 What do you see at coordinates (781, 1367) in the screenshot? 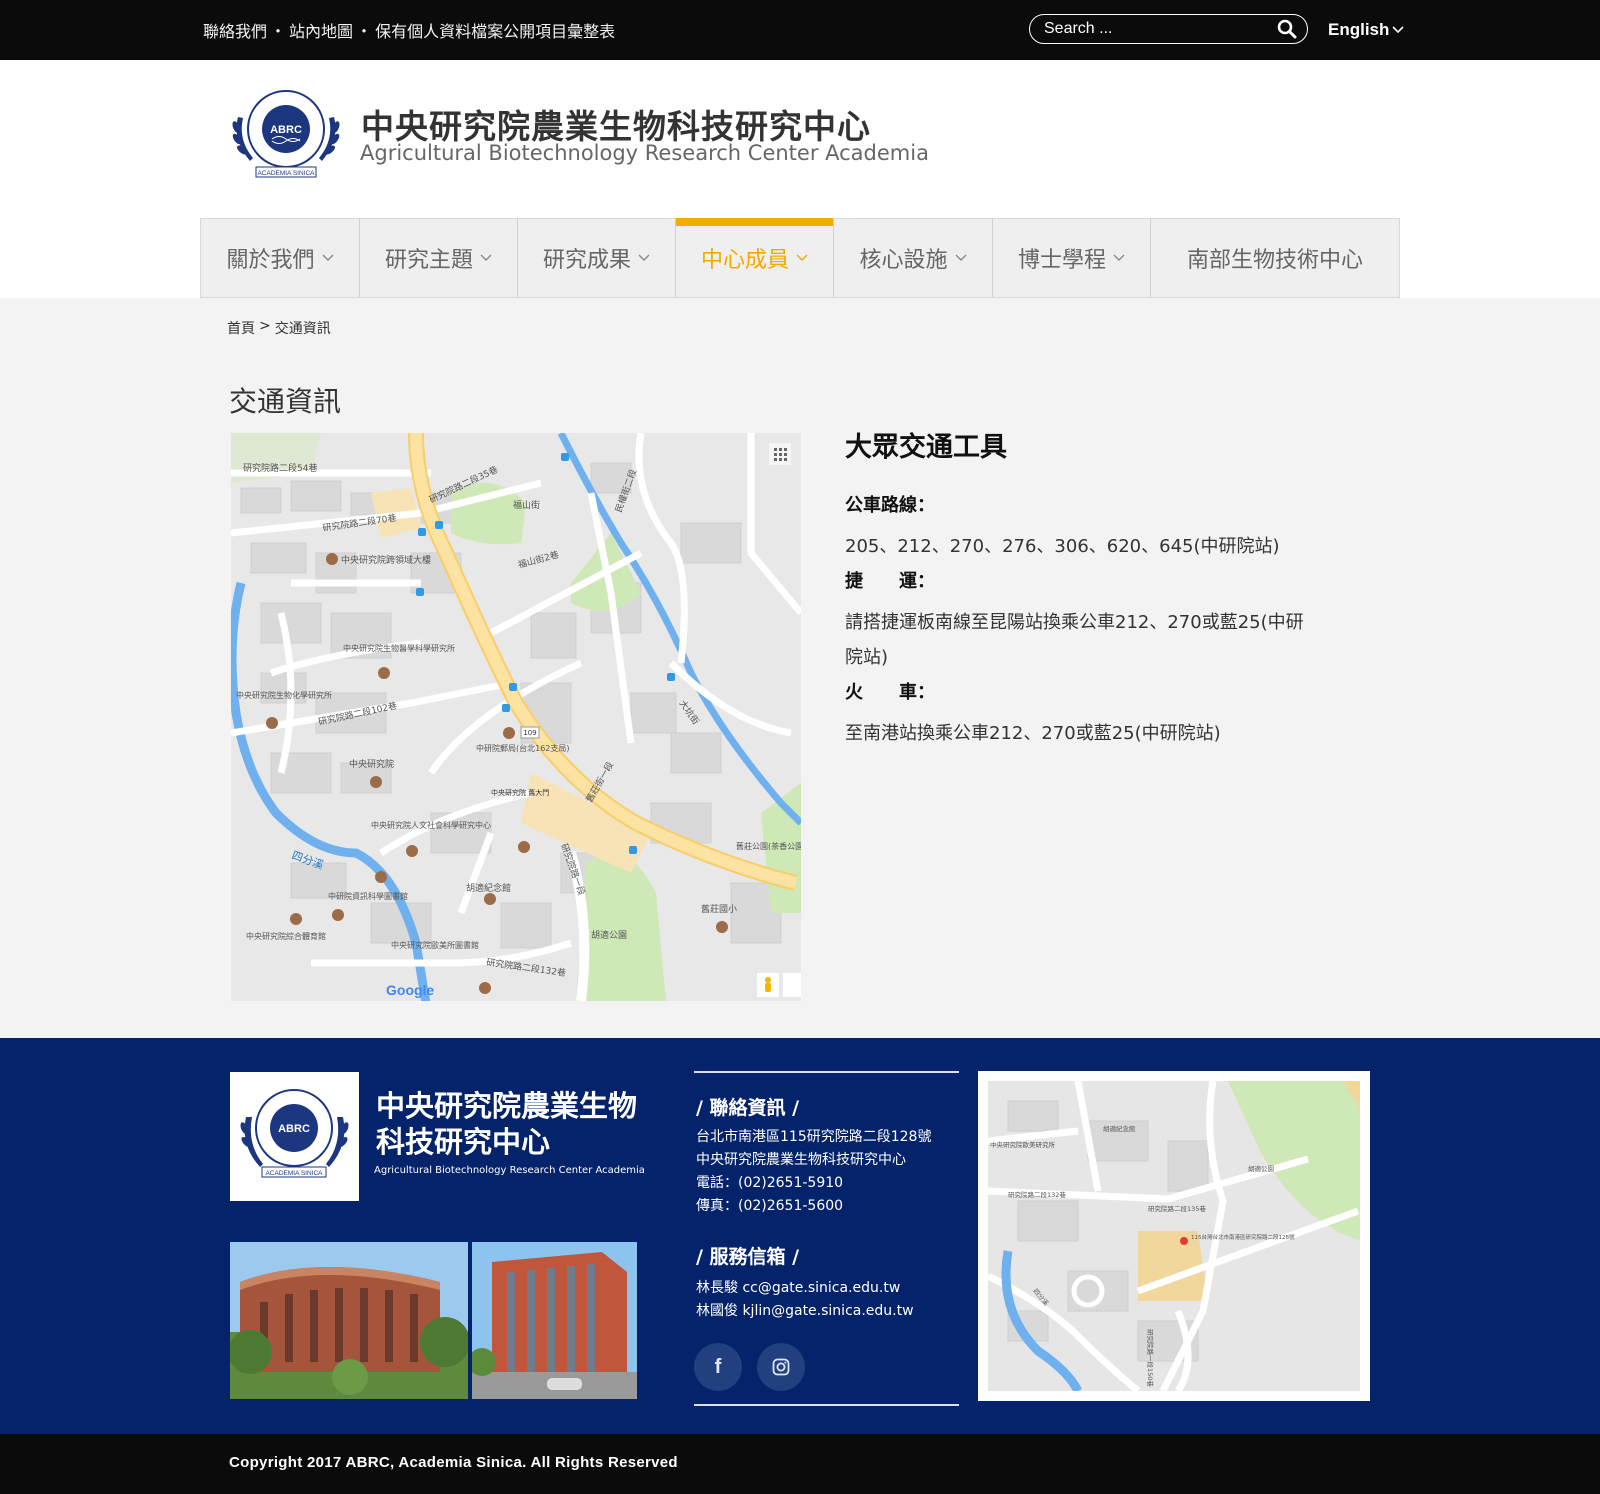
I see `instagram-icon` at bounding box center [781, 1367].